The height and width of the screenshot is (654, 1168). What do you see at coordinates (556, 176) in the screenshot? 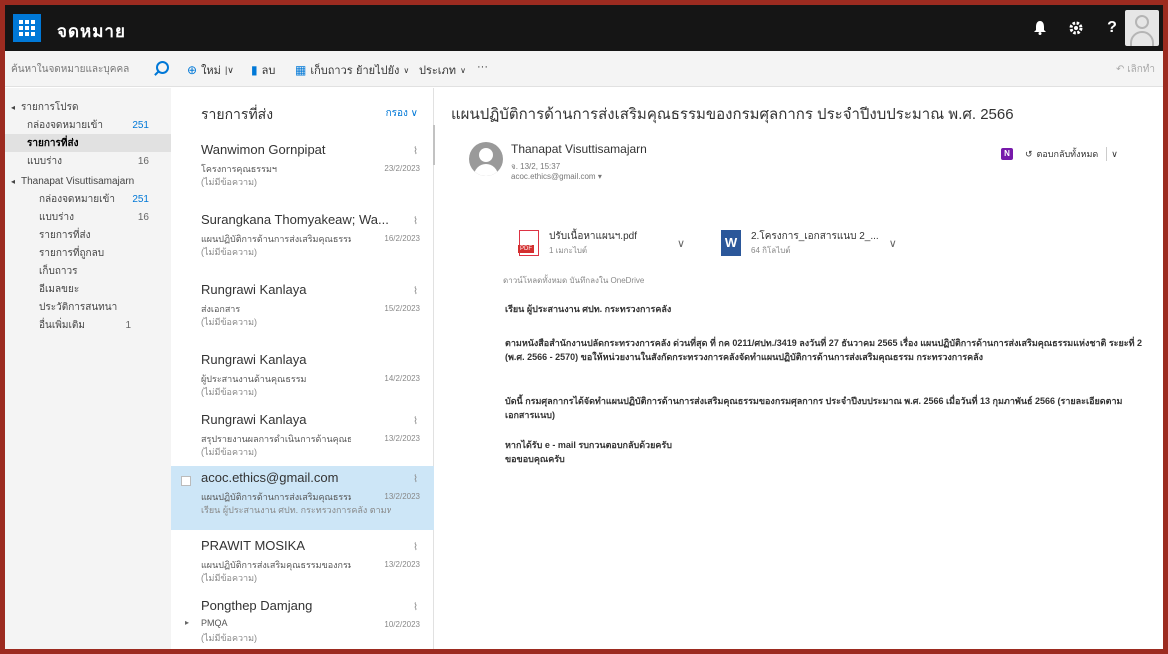
I see `recipient-email: acoc.ethics@gmail.com ▾` at bounding box center [556, 176].